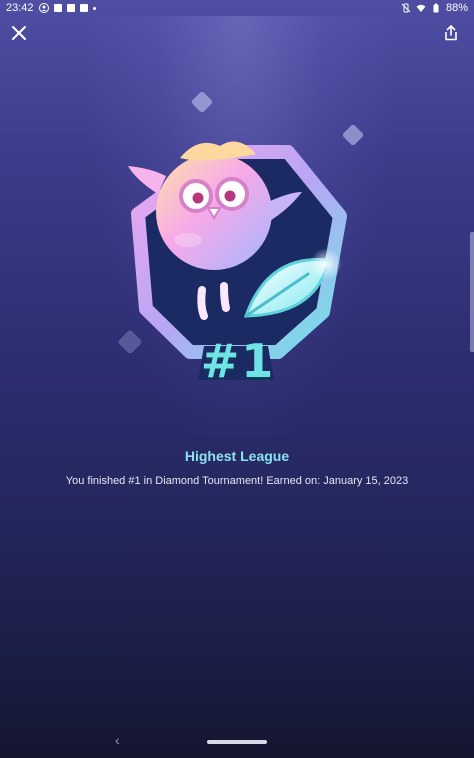 The image size is (474, 758). Describe the element at coordinates (51, 8) in the screenshot. I see `status-left: 23:42` at that location.